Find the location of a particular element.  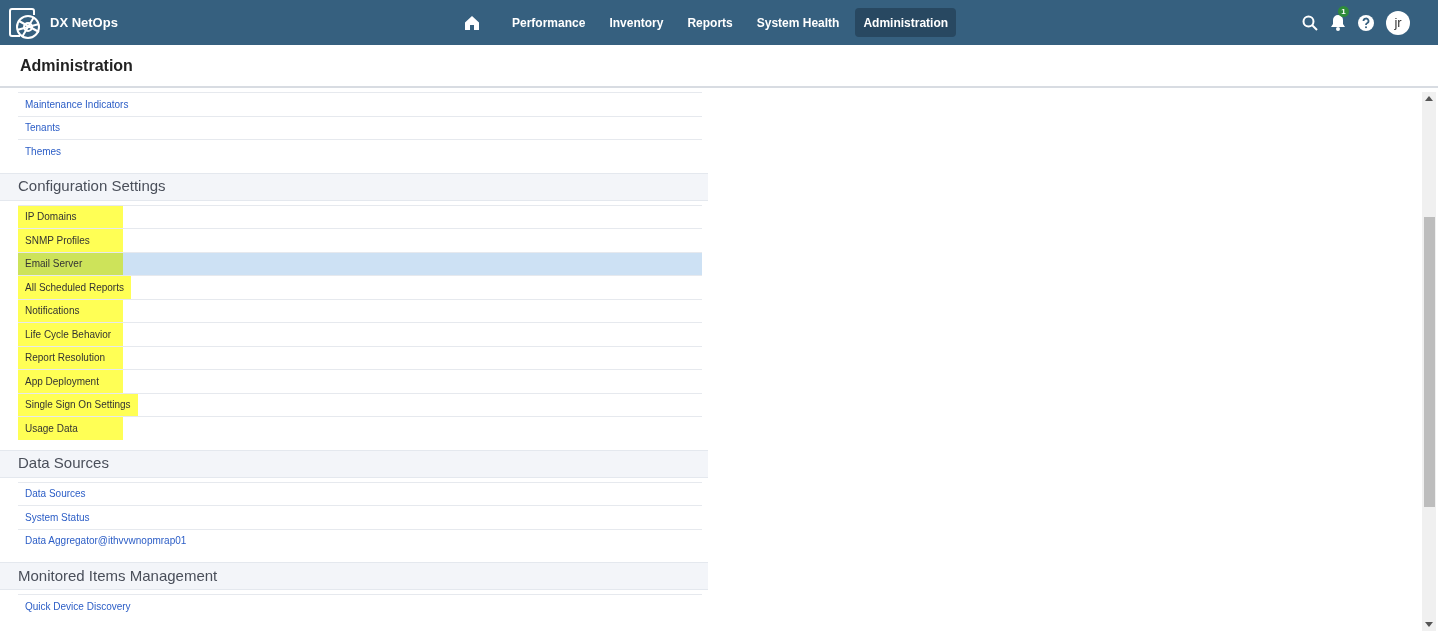

page-title: Administration is located at coordinates (76, 65).